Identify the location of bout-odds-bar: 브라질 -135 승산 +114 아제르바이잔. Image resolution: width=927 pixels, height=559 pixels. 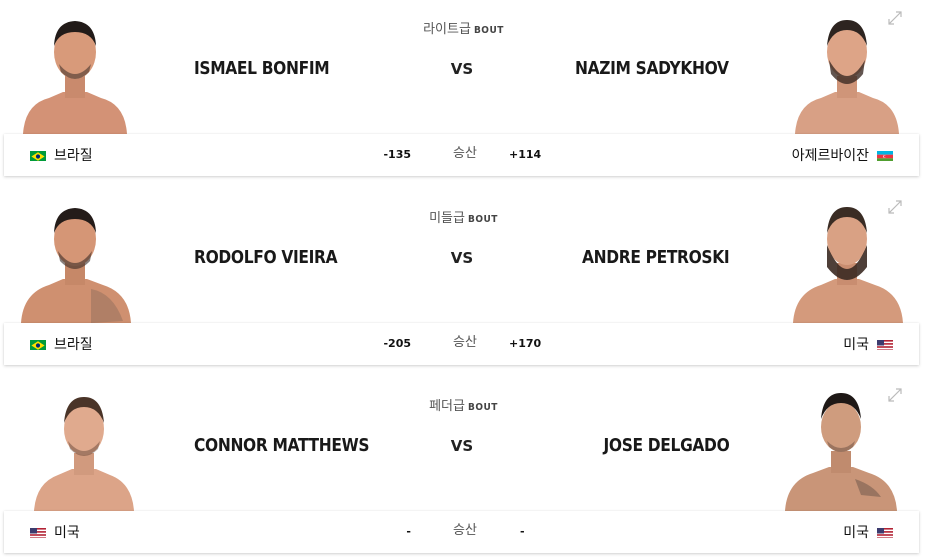
(461, 155).